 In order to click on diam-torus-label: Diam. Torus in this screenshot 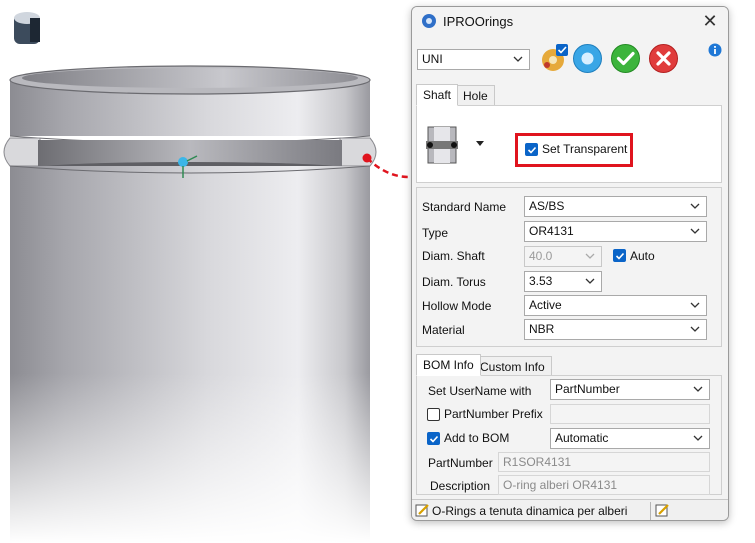, I will do `click(454, 282)`.